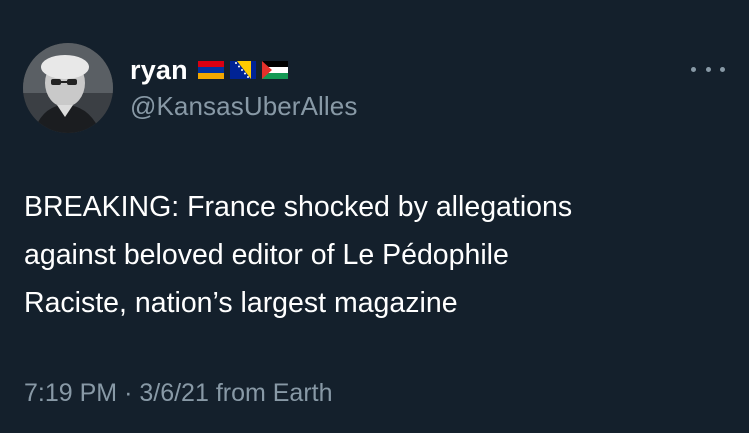 The height and width of the screenshot is (433, 749). Describe the element at coordinates (274, 393) in the screenshot. I see `tweet-source: from Earth` at that location.